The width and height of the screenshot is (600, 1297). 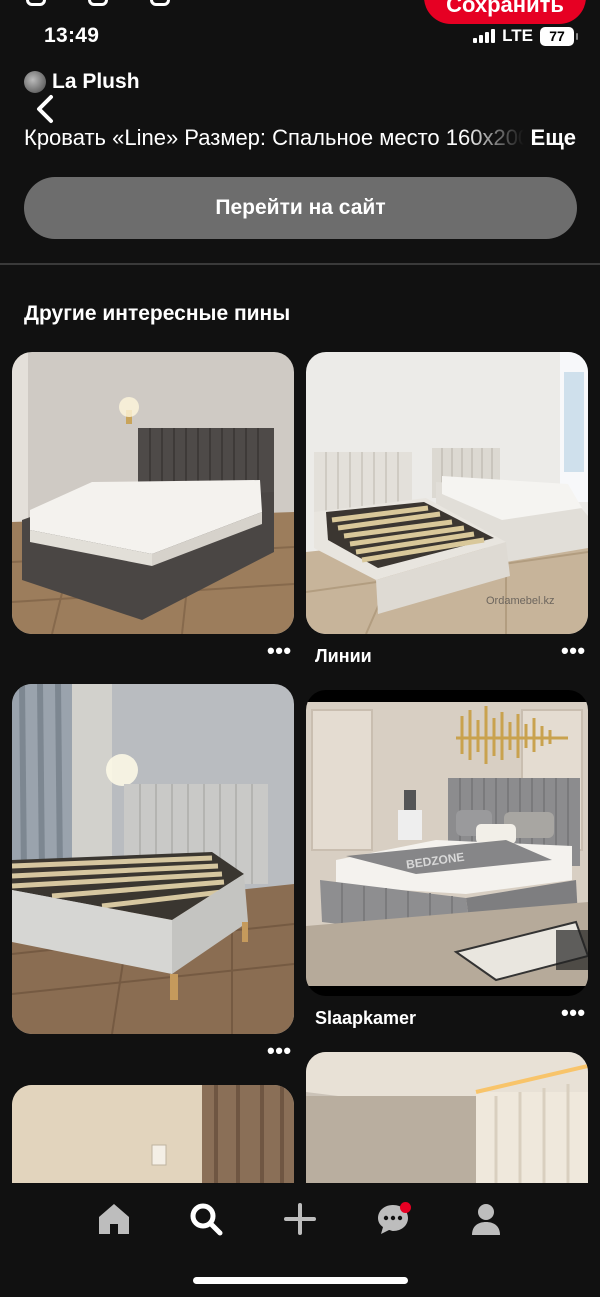 I want to click on top-action-icons, so click(x=98, y=3).